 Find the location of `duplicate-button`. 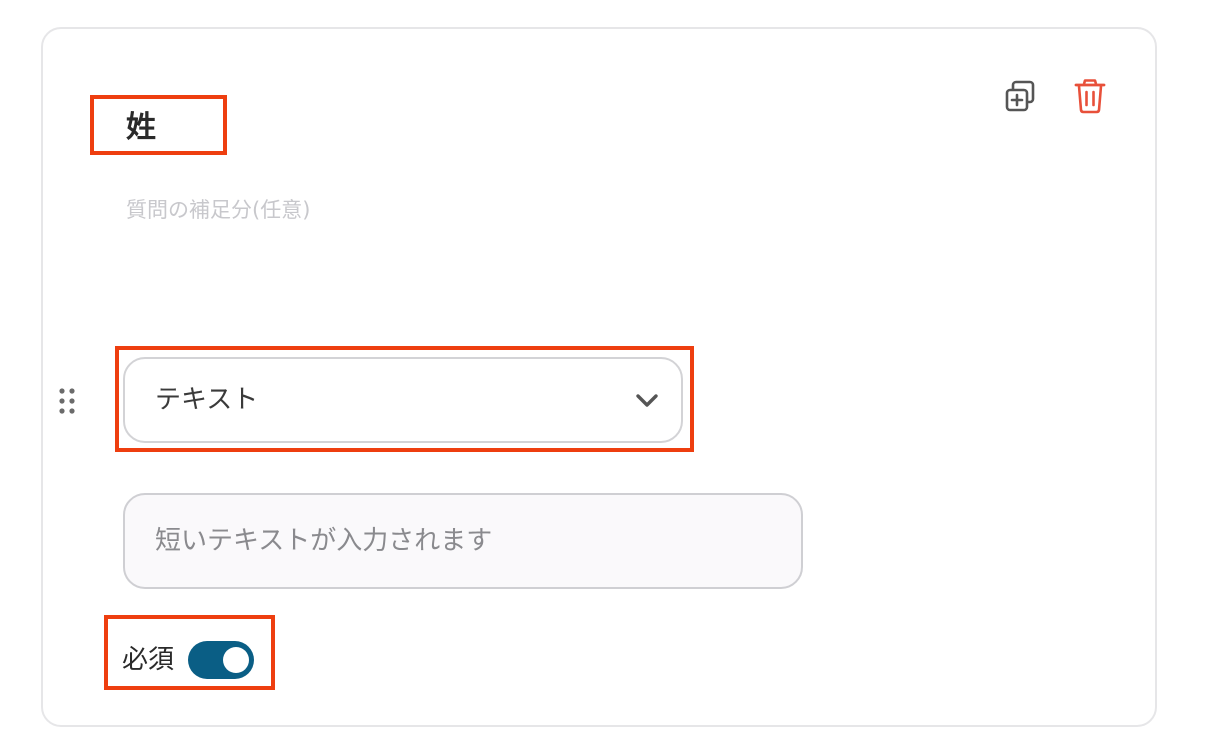

duplicate-button is located at coordinates (1020, 96).